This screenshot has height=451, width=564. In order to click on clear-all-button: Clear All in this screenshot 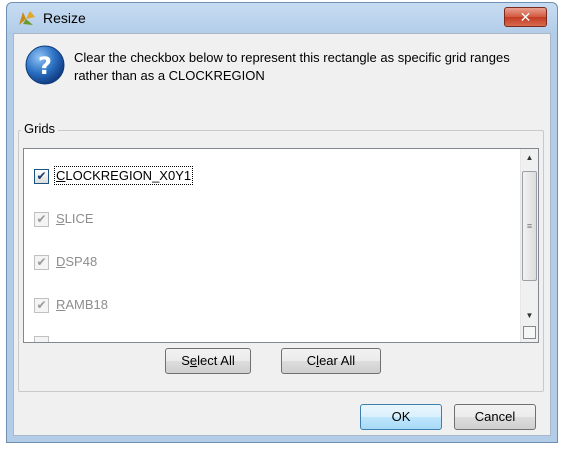, I will do `click(331, 361)`.